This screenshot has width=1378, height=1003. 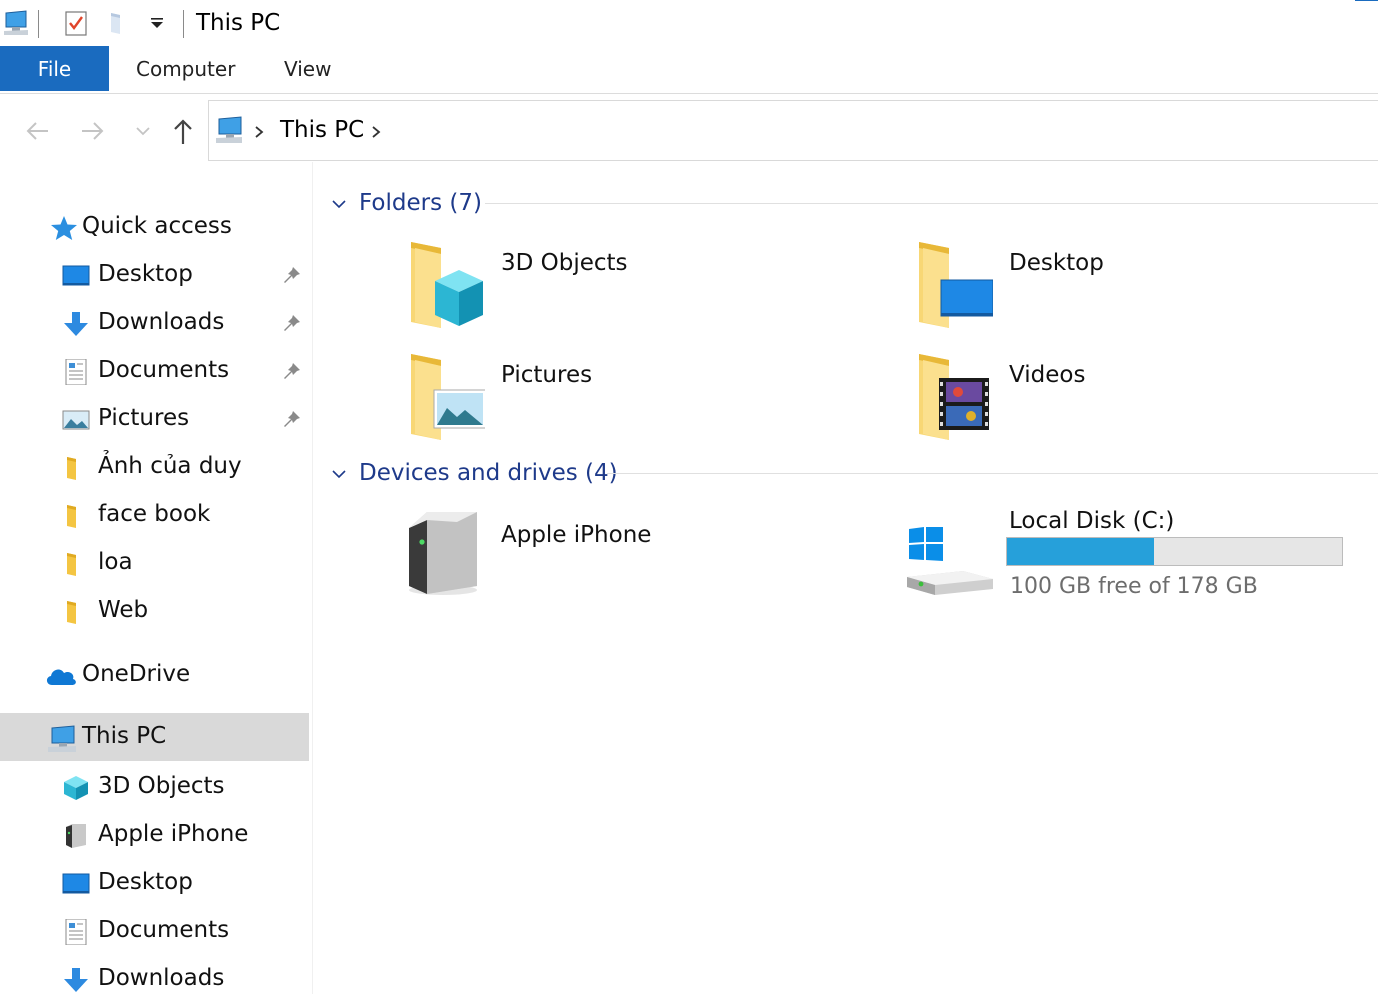 What do you see at coordinates (953, 285) in the screenshot?
I see `folder-desktop-icon` at bounding box center [953, 285].